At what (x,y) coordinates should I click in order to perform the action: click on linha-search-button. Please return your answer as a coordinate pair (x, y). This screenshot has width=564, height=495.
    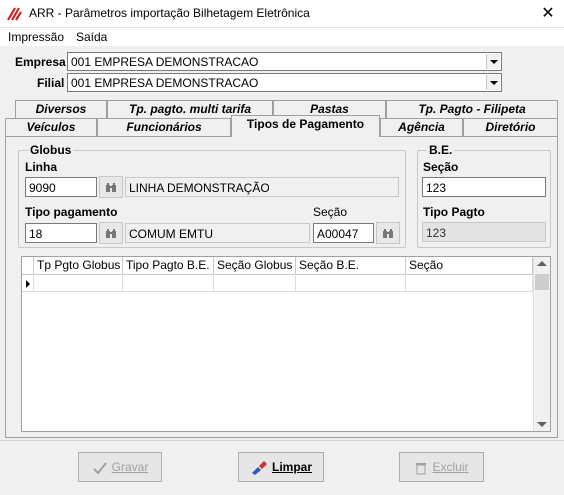
    Looking at the image, I should click on (111, 187).